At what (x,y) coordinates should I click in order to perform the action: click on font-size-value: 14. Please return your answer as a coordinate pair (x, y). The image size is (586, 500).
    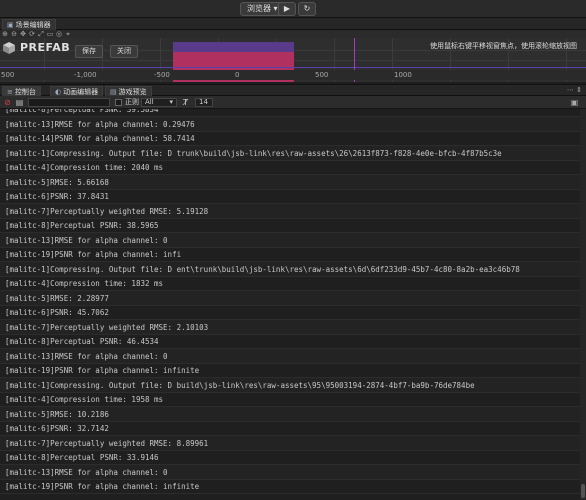
    Looking at the image, I should click on (203, 102).